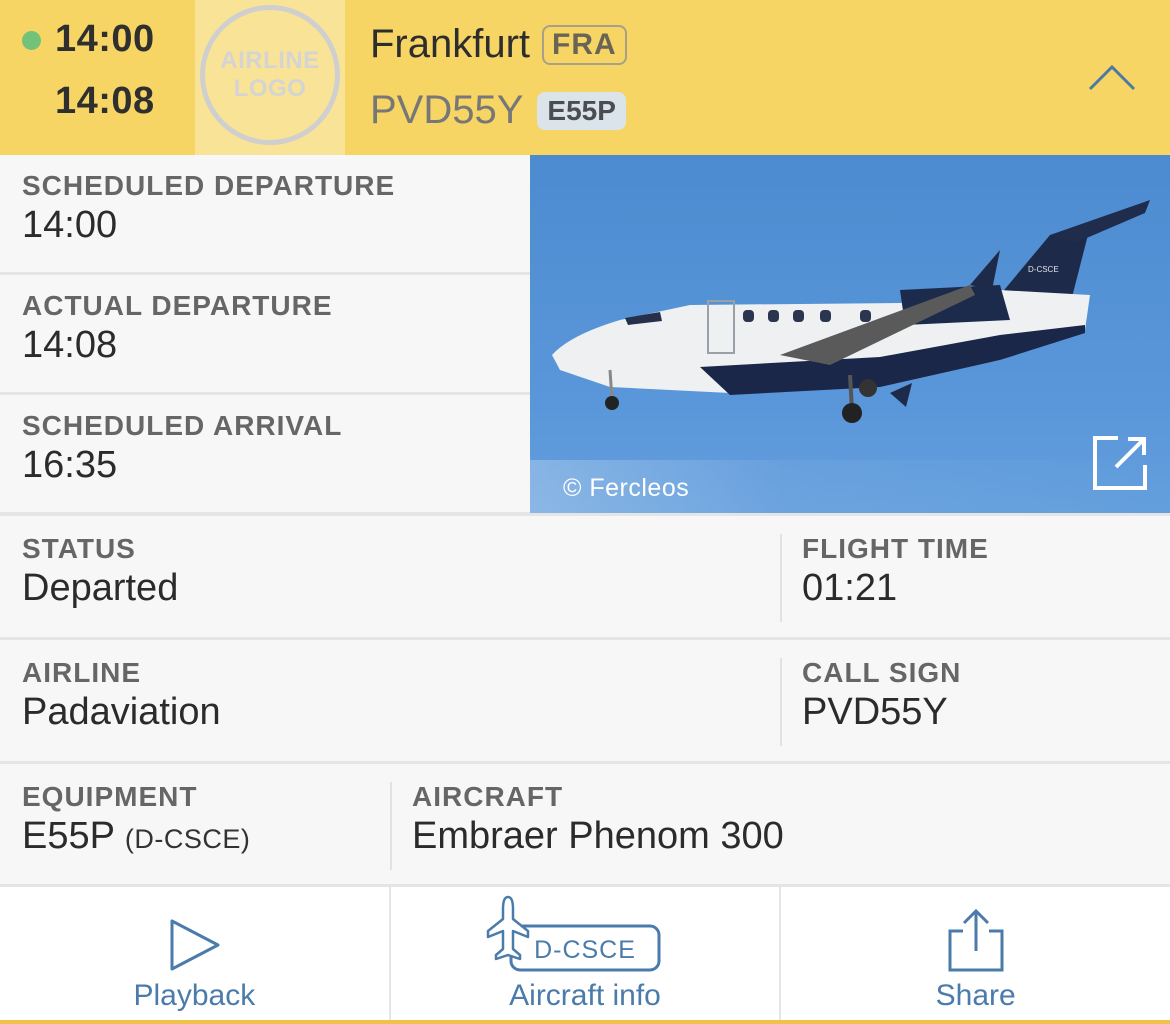 The image size is (1170, 1024). What do you see at coordinates (110, 796) in the screenshot?
I see `equipment-label: EQUIPMENT` at bounding box center [110, 796].